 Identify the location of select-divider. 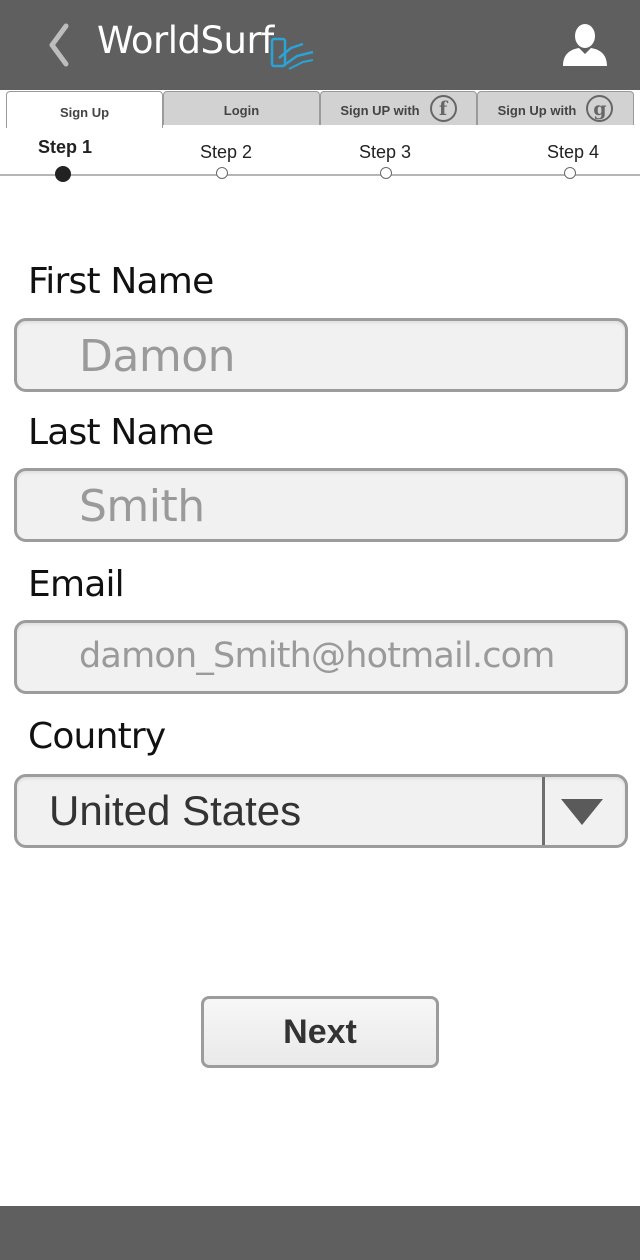
(543, 811).